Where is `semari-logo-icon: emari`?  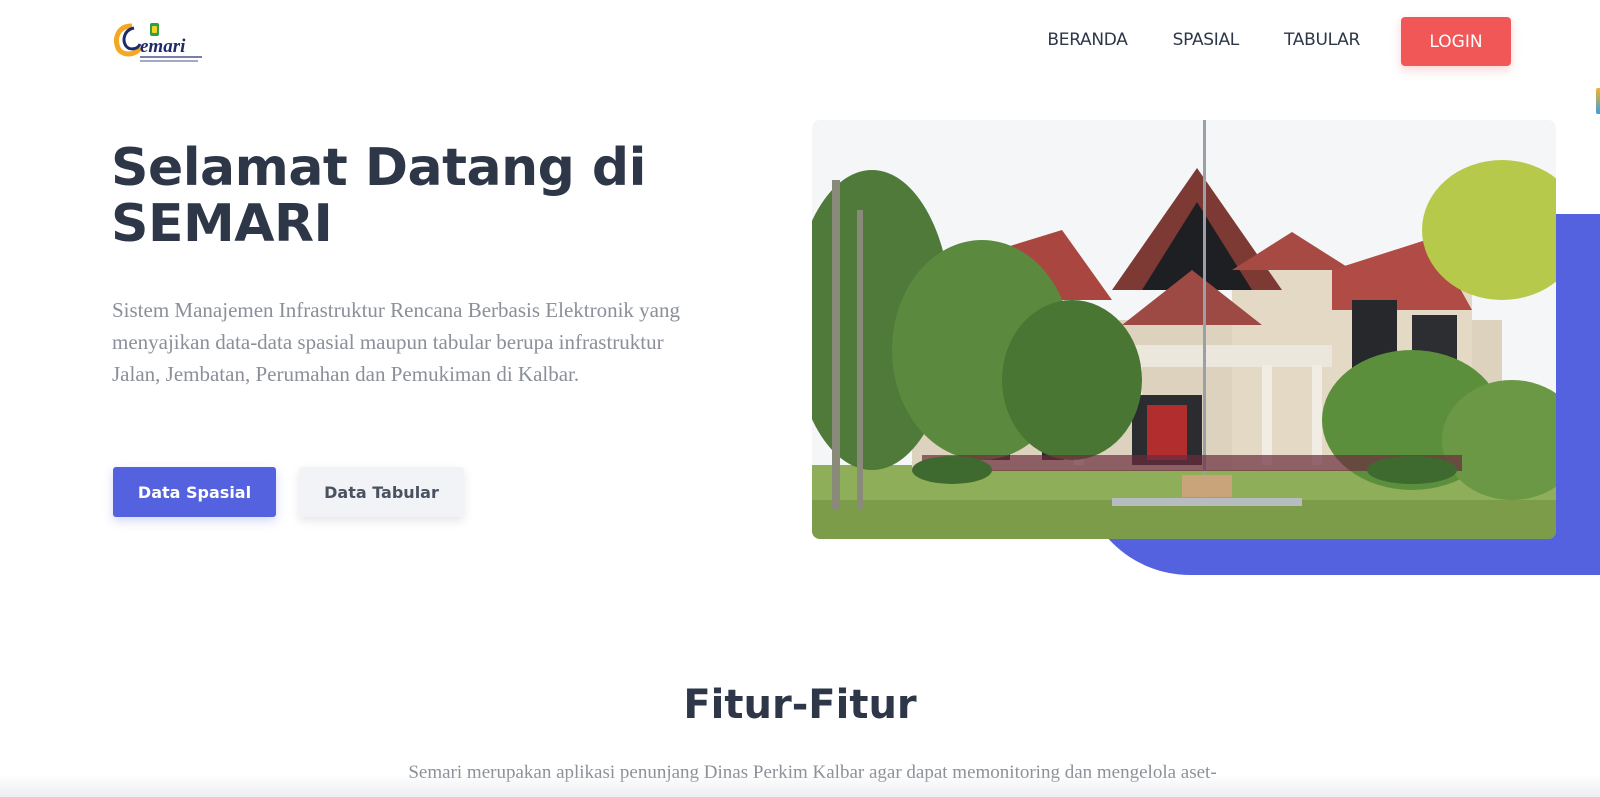 semari-logo-icon: emari is located at coordinates (158, 42).